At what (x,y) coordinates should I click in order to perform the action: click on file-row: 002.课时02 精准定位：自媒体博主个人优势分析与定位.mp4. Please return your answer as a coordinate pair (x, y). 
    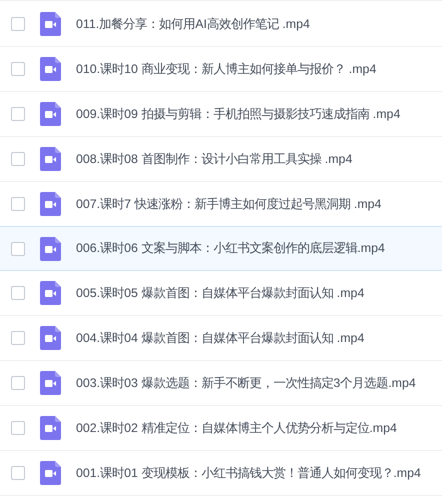
    Looking at the image, I should click on (221, 428).